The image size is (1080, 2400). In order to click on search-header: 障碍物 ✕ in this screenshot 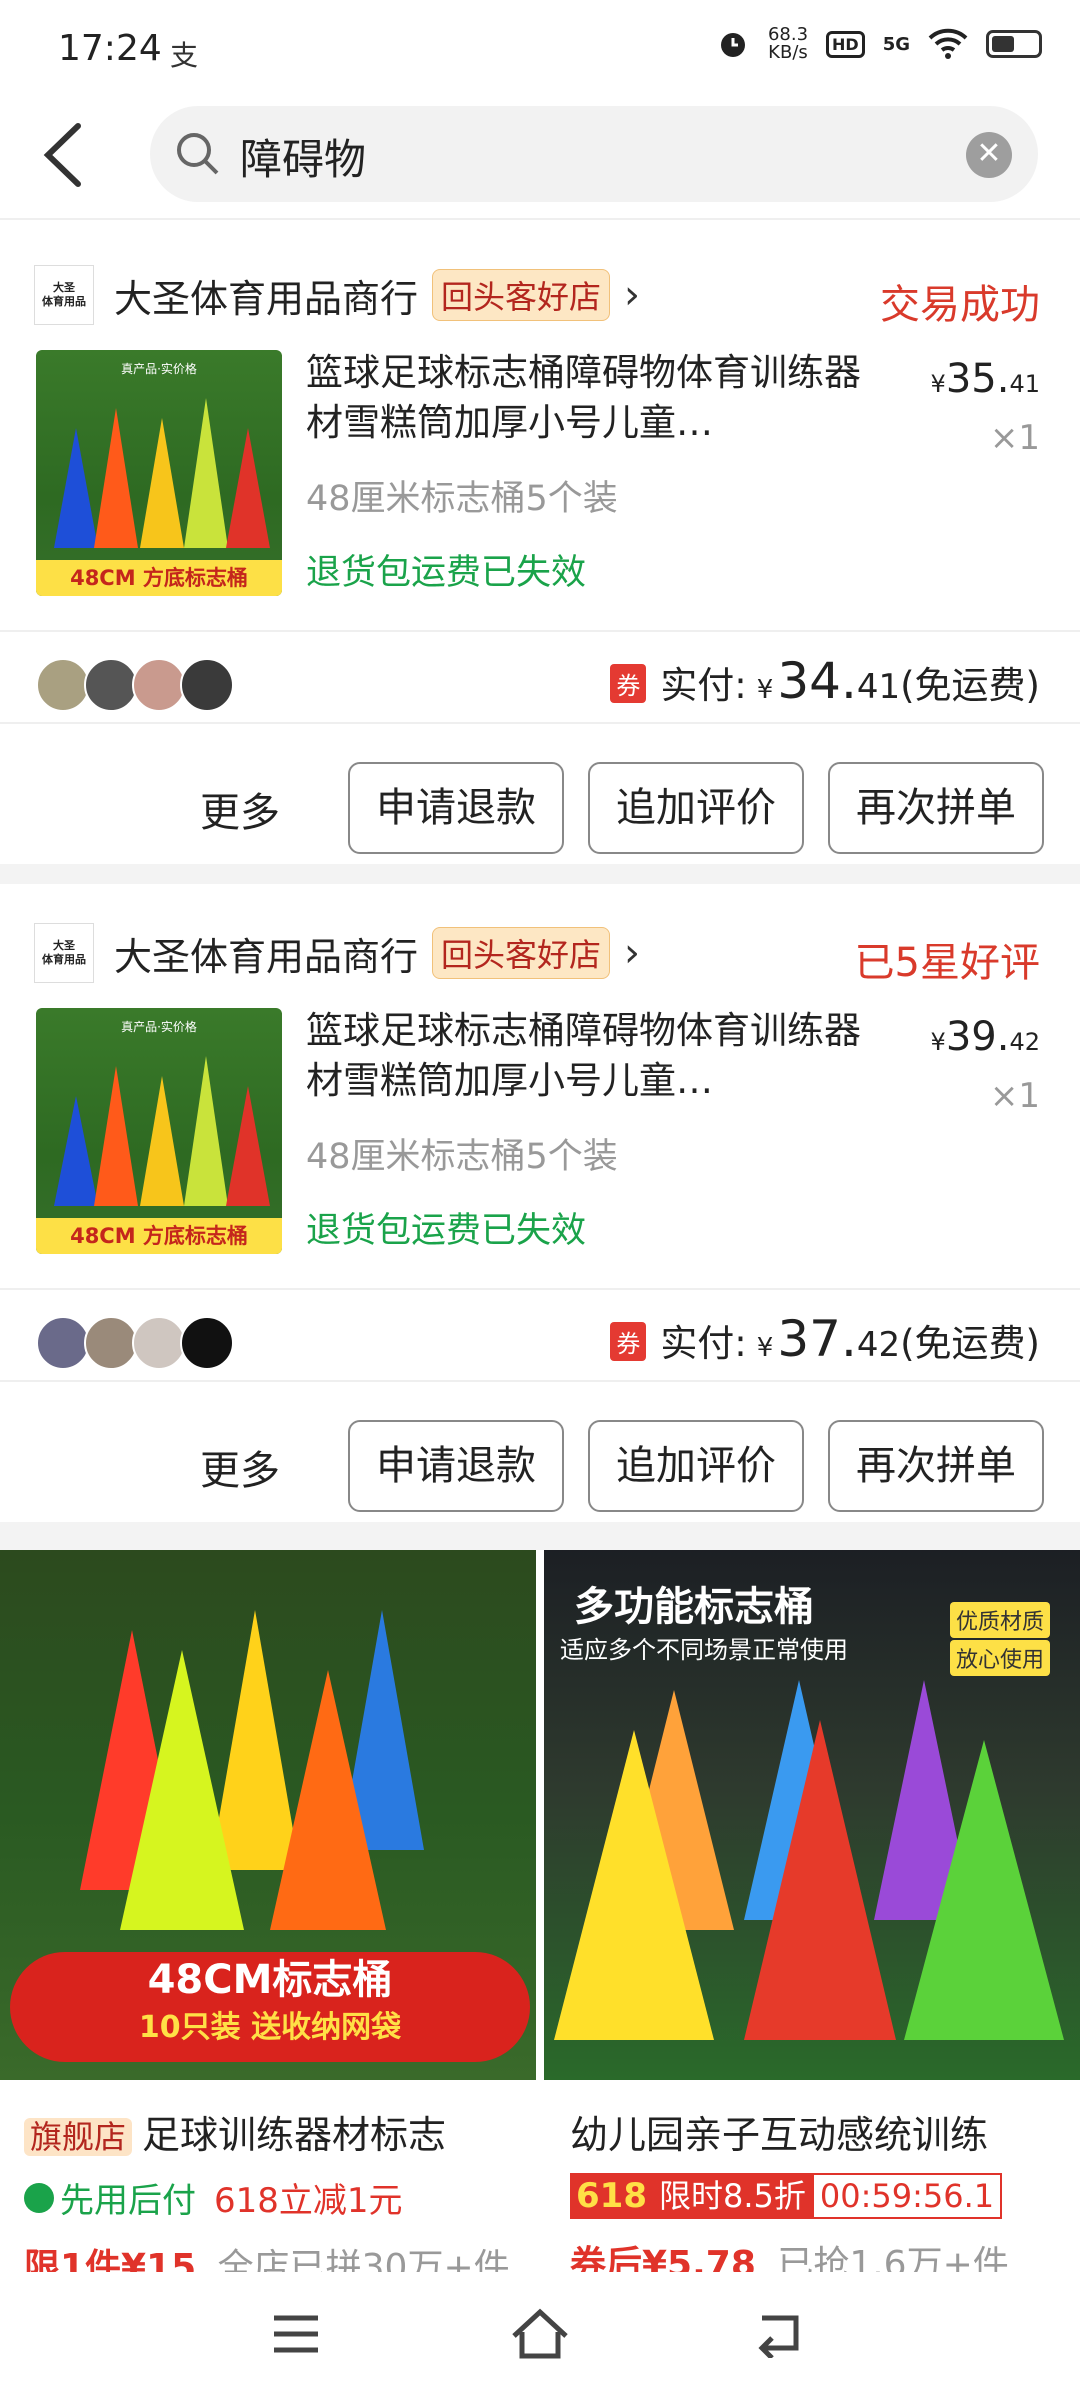, I will do `click(540, 160)`.